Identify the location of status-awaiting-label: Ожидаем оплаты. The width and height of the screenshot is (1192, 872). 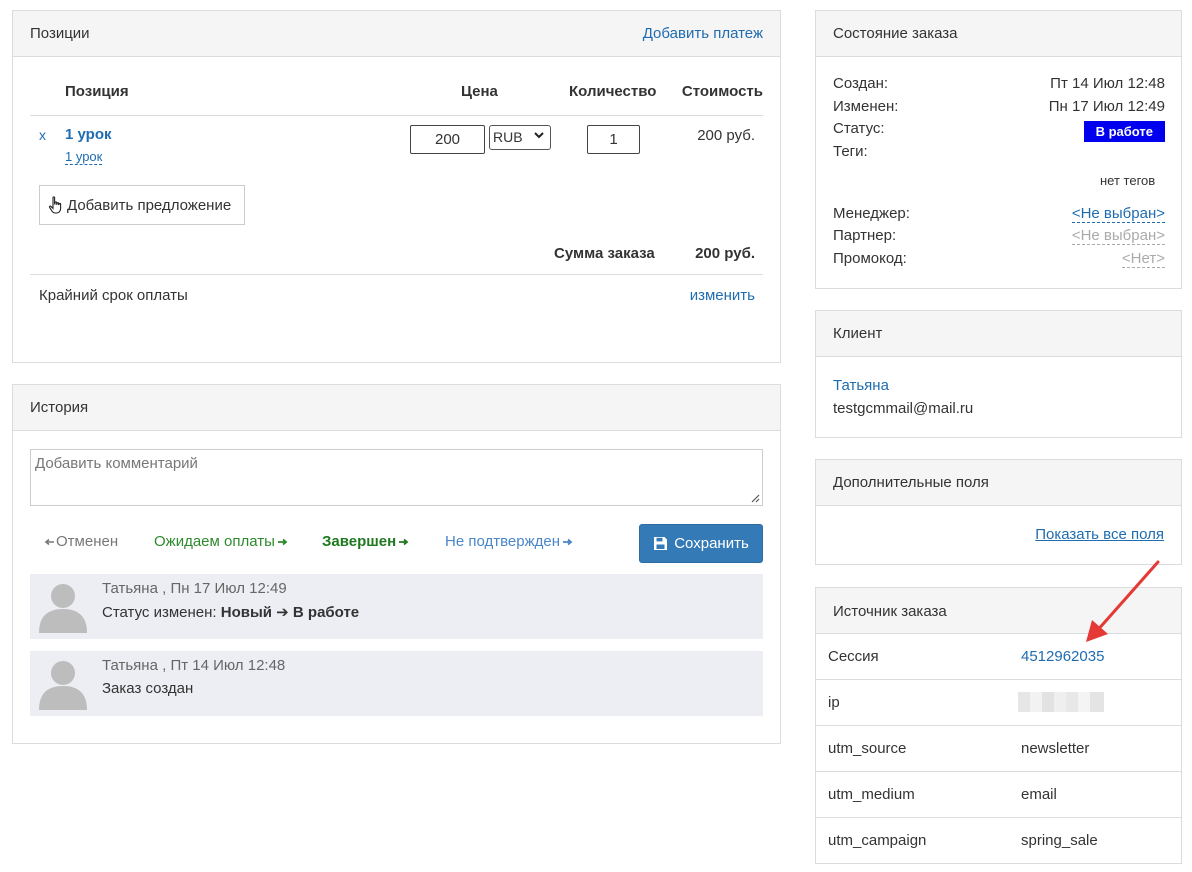
(214, 541).